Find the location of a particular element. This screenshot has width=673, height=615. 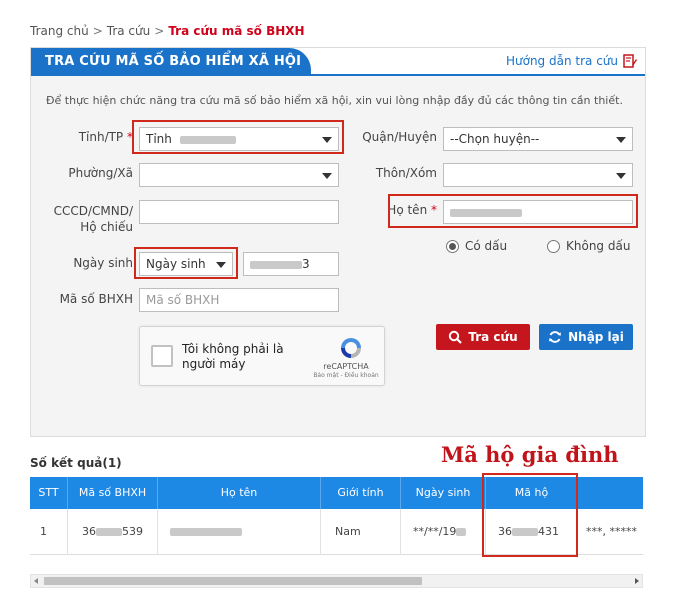

column-header-dob: Ngày sinh is located at coordinates (443, 493).